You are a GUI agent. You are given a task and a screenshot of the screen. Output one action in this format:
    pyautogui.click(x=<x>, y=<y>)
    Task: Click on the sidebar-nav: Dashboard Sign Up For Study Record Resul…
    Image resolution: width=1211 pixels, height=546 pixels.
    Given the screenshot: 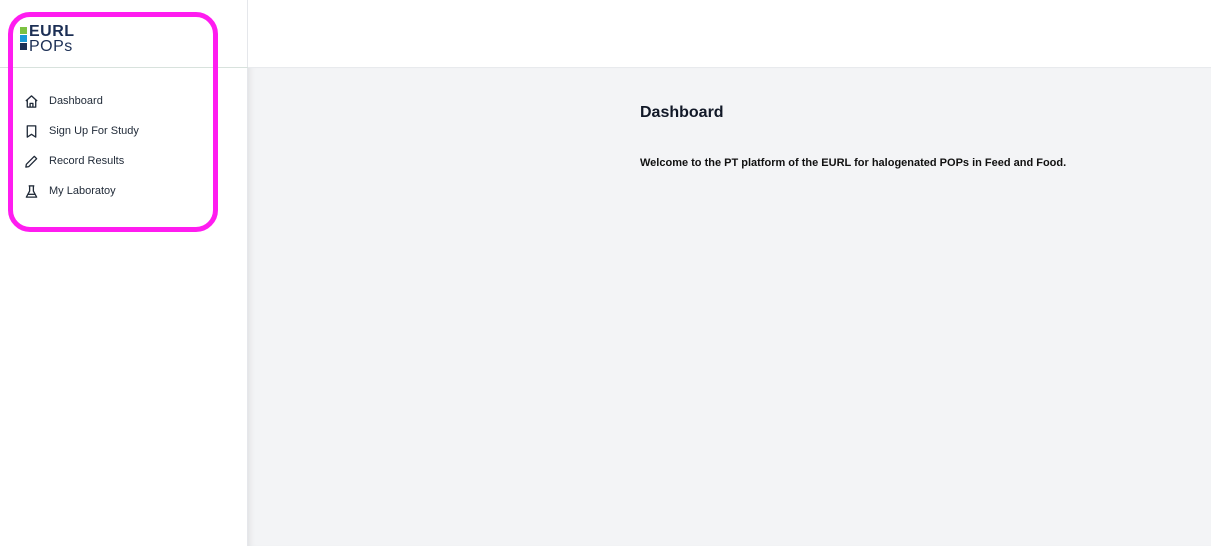 What is the action you would take?
    pyautogui.click(x=105, y=146)
    